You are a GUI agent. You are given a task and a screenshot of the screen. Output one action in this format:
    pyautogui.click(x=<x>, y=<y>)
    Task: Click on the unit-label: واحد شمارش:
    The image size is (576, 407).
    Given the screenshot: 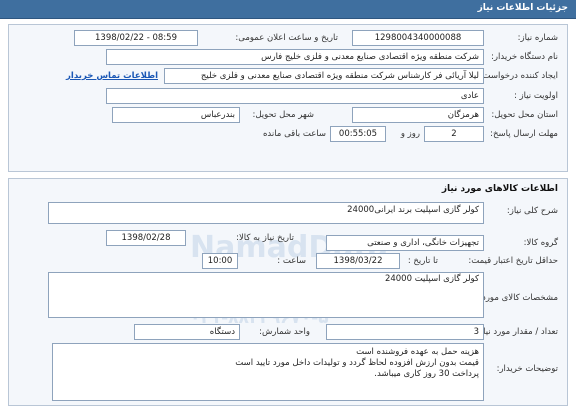 What is the action you would take?
    pyautogui.click(x=284, y=332)
    